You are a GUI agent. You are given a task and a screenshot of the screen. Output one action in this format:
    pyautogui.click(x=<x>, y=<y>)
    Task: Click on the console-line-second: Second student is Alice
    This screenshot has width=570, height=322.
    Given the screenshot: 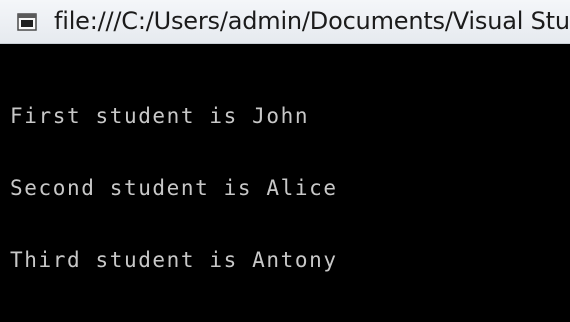 What is the action you would take?
    pyautogui.click(x=174, y=188)
    